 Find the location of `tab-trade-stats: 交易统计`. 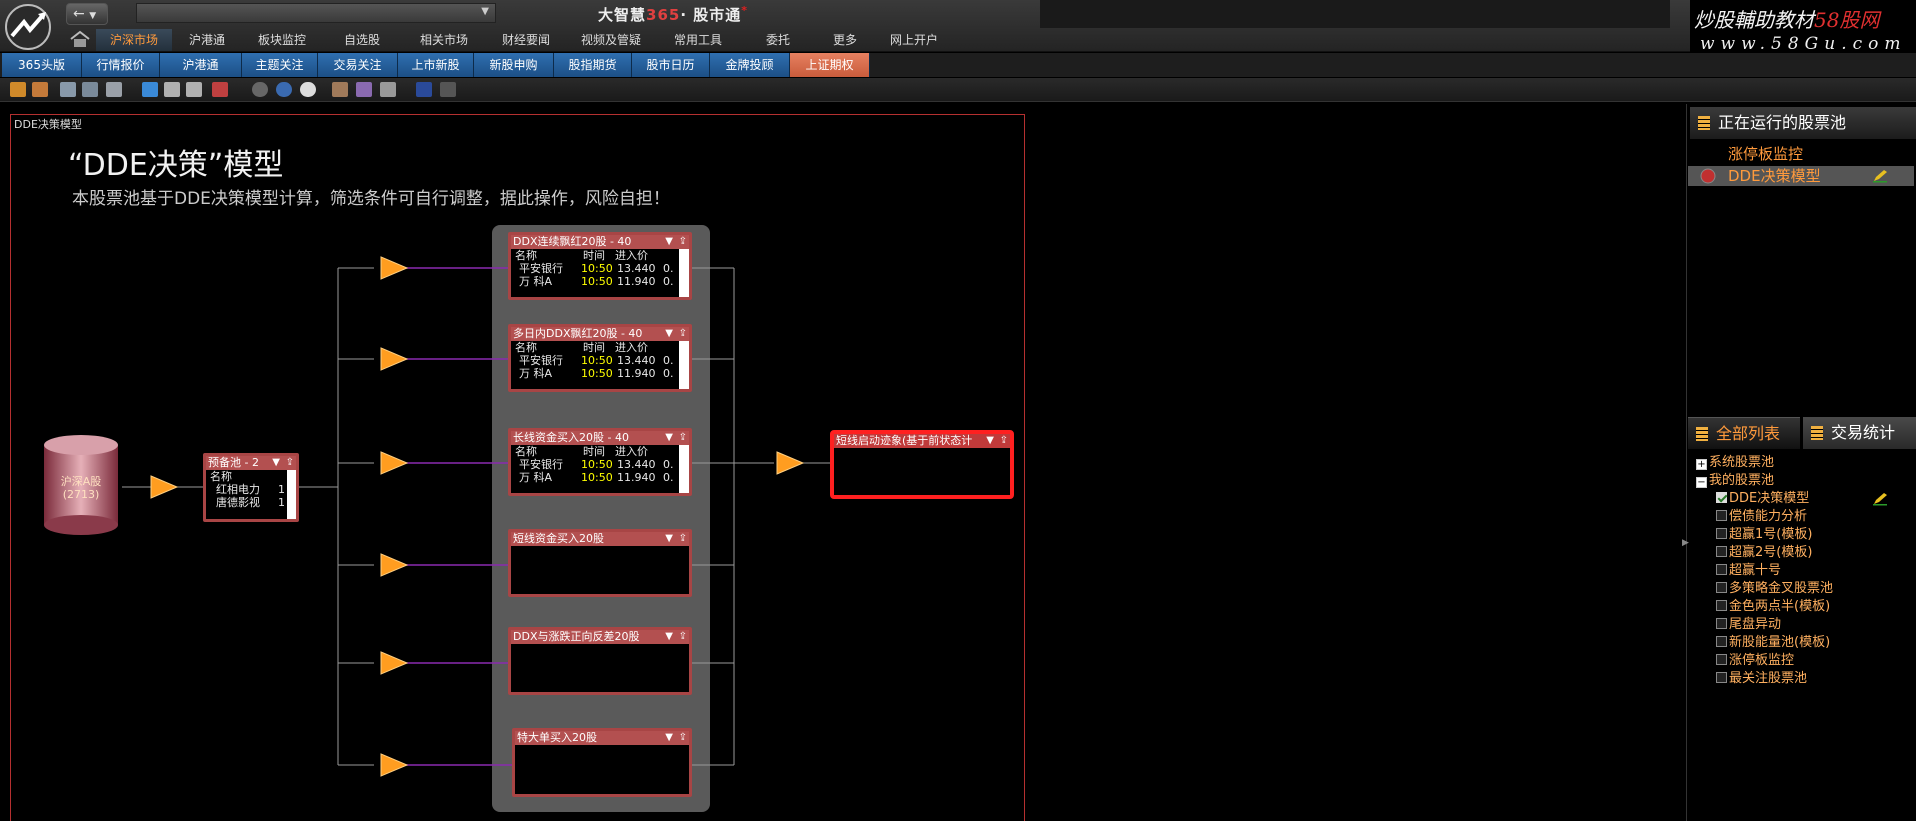

tab-trade-stats: 交易统计 is located at coordinates (1859, 433).